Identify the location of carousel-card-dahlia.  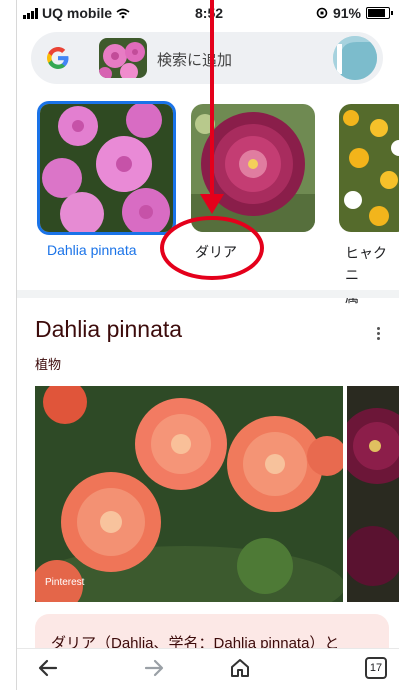
(253, 168).